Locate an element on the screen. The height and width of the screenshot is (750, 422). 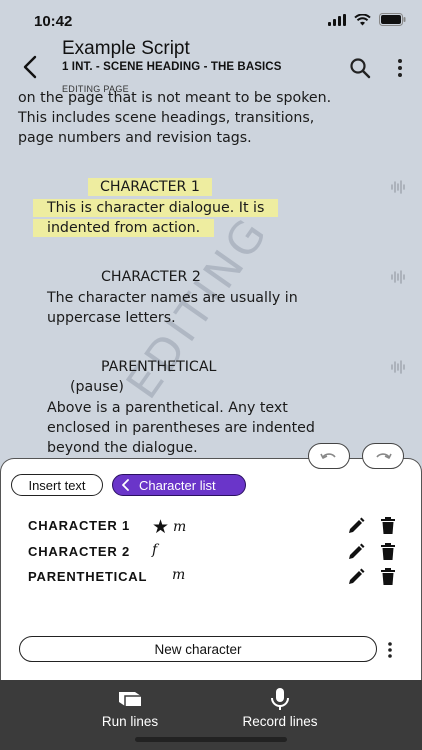
character-row: CHARACTER 1 ★ m is located at coordinates (213, 527).